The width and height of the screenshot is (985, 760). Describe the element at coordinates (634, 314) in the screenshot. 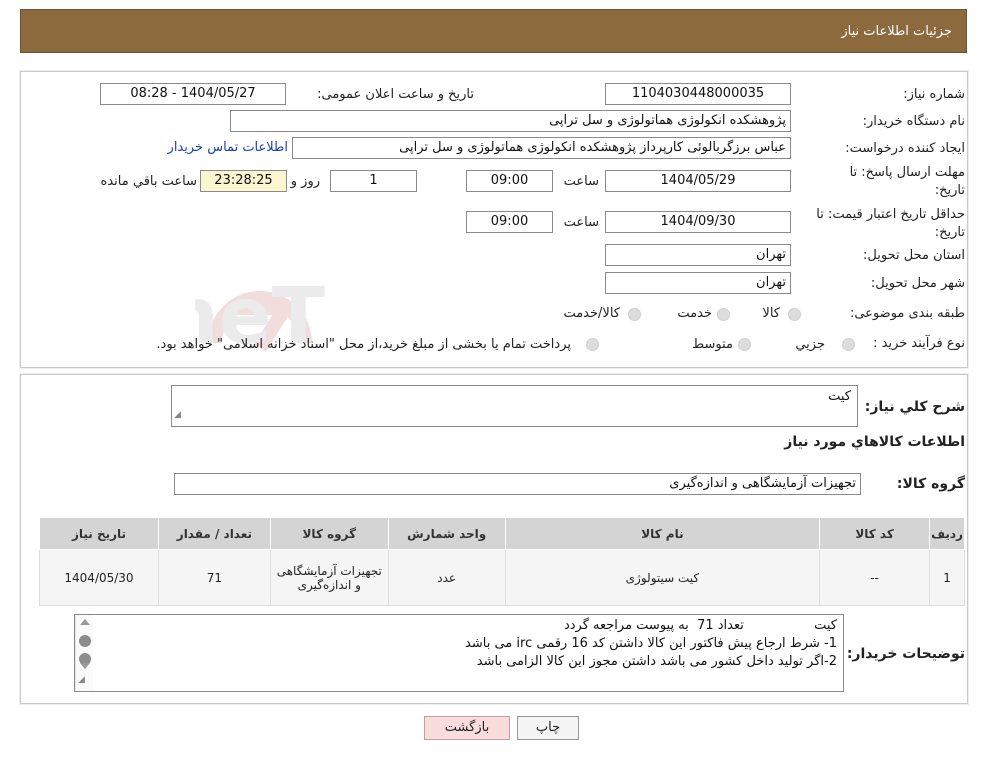

I see `radio-goods-service` at that location.